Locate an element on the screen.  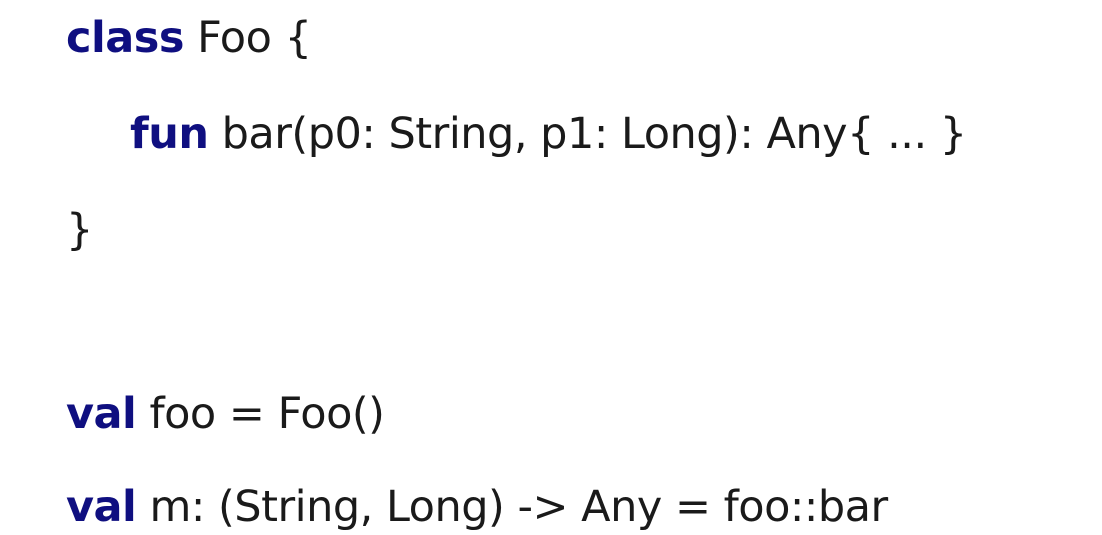
code-line-function-reference: val m: (String, Long) -> Any = foo::bar is located at coordinates (477, 507).